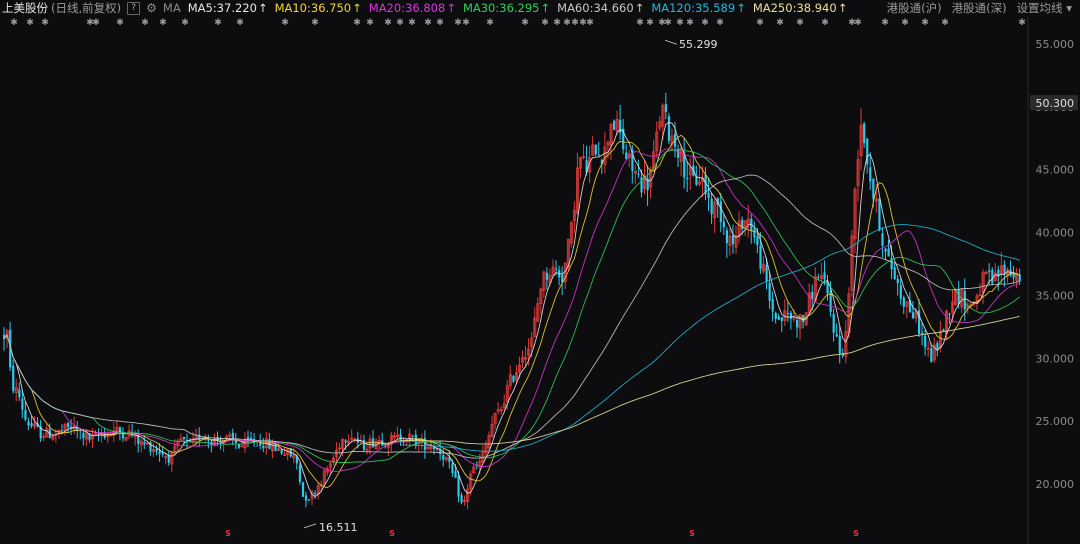 This screenshot has width=1080, height=544. What do you see at coordinates (86, 8) in the screenshot?
I see `adjust-mode: (日线,前复权)` at bounding box center [86, 8].